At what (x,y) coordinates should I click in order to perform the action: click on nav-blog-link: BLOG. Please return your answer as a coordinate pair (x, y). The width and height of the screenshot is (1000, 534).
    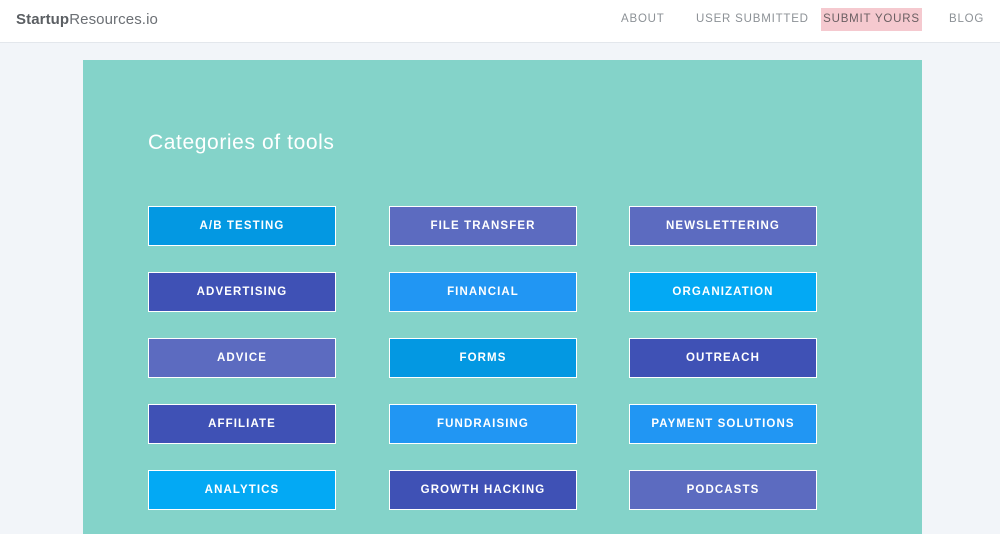
    Looking at the image, I should click on (966, 19).